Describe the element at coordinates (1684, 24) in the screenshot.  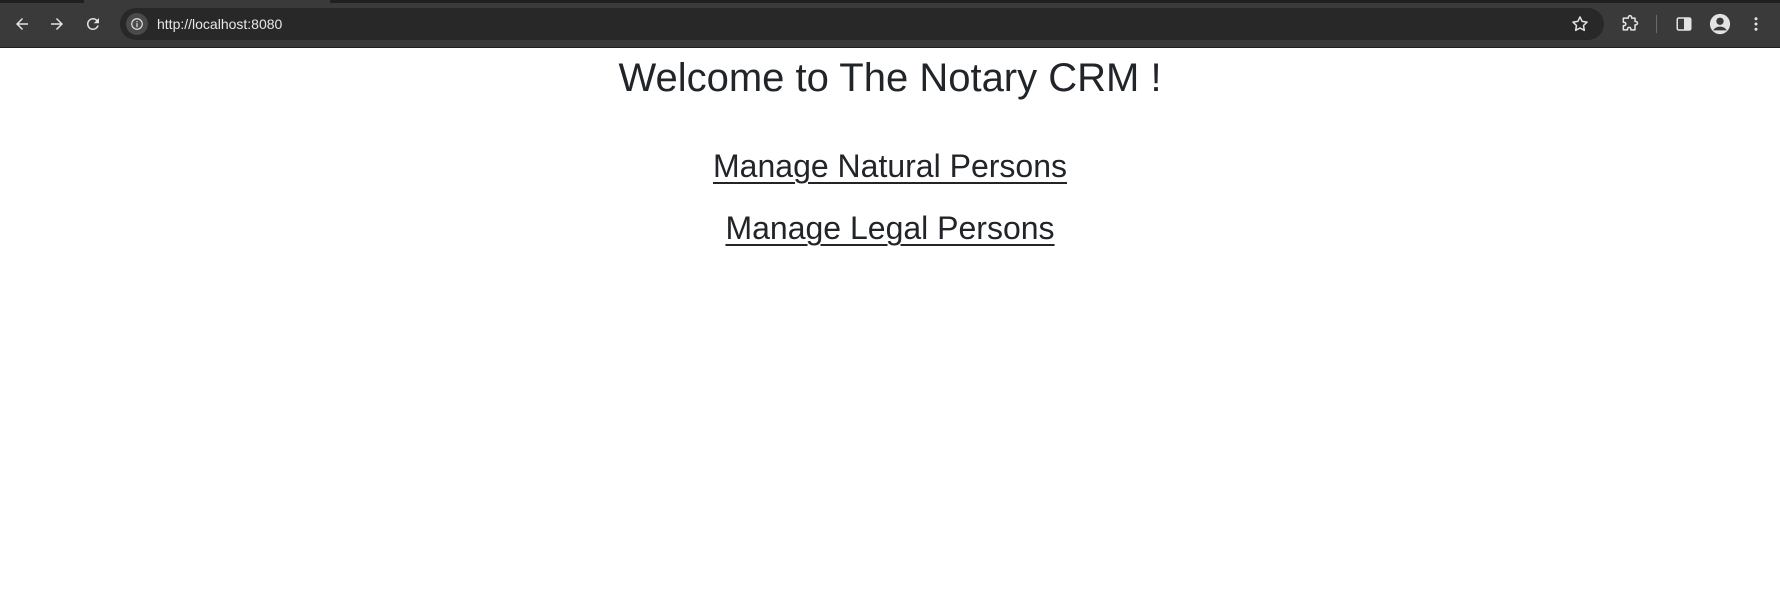
I see `side-panel-icon` at that location.